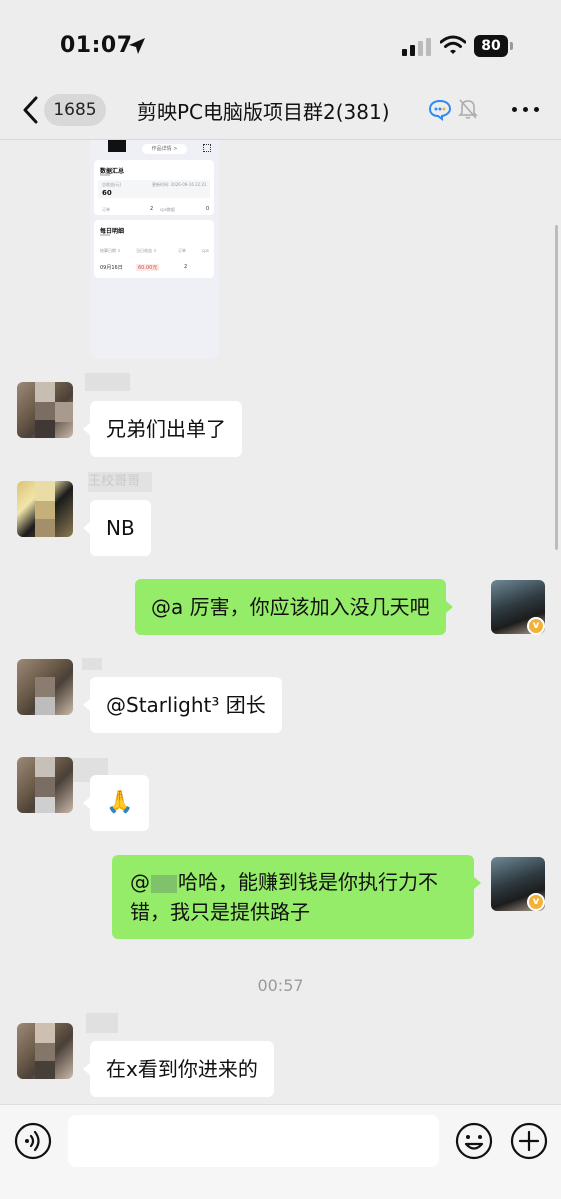 Image resolution: width=561 pixels, height=1199 pixels. I want to click on message-input, so click(253, 1141).